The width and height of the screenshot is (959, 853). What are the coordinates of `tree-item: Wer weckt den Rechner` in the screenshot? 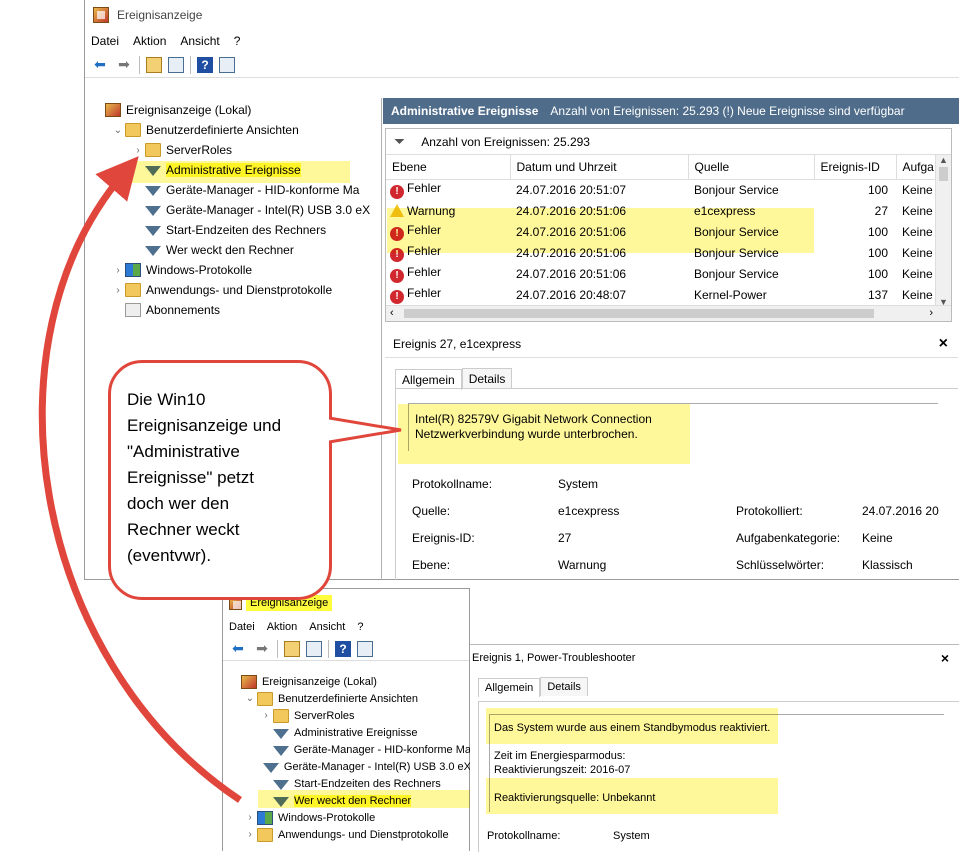 It's located at (235, 250).